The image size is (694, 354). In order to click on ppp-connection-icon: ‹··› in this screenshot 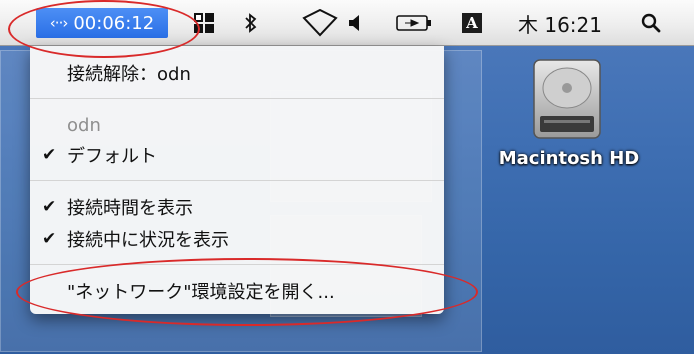, I will do `click(59, 23)`.